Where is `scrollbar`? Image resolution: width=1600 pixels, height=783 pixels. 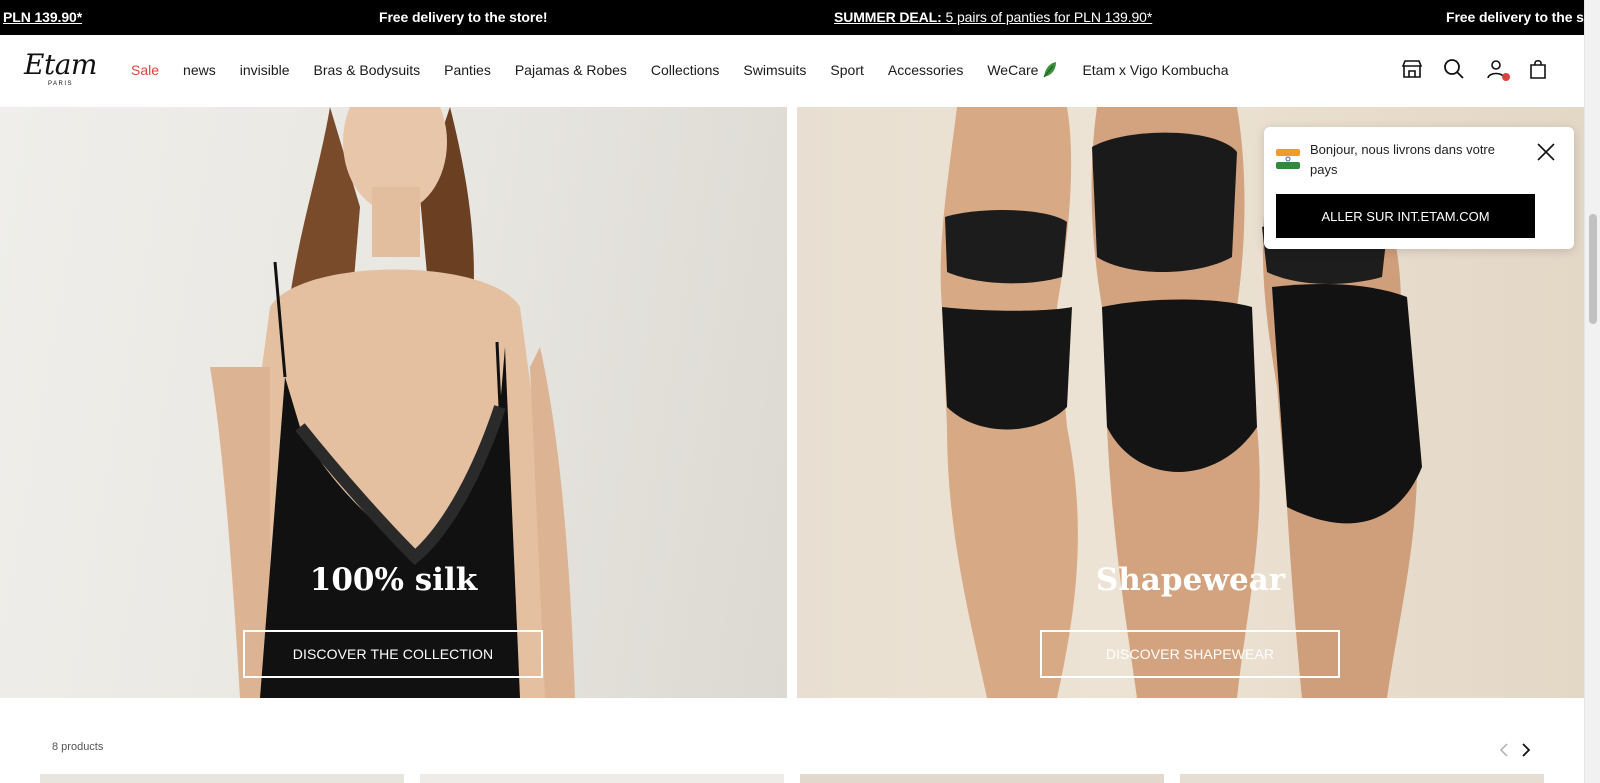 scrollbar is located at coordinates (1592, 391).